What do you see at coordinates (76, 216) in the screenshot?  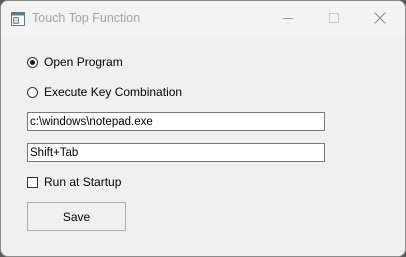 I see `save-button: Save` at bounding box center [76, 216].